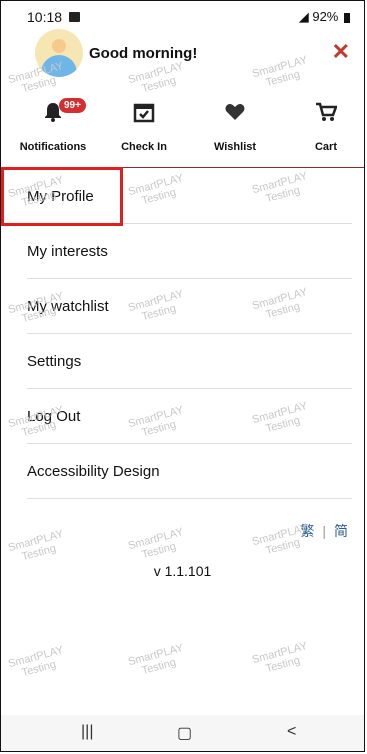 The height and width of the screenshot is (754, 367). I want to click on menu-item-label: Settings, so click(54, 361).